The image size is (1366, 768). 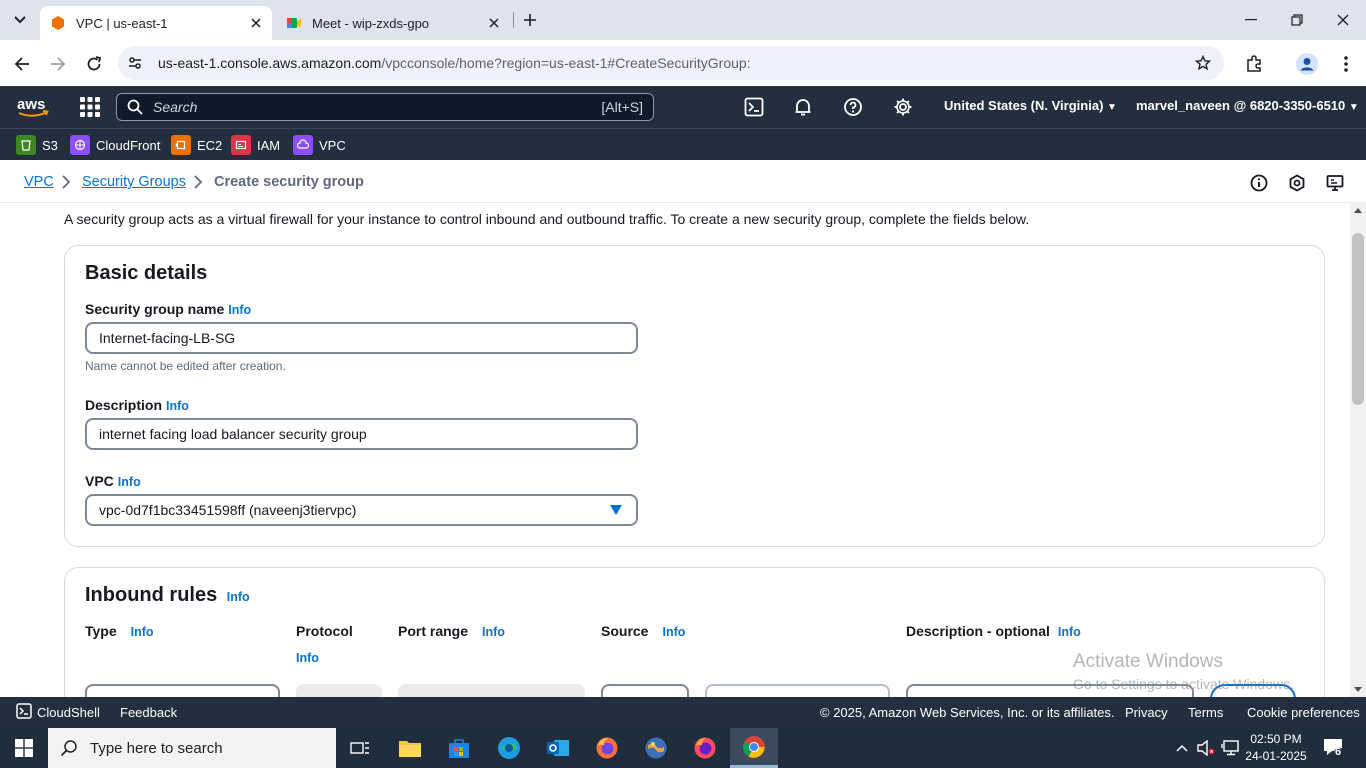 What do you see at coordinates (168, 309) in the screenshot?
I see `security-group-name-label: Security group name Info` at bounding box center [168, 309].